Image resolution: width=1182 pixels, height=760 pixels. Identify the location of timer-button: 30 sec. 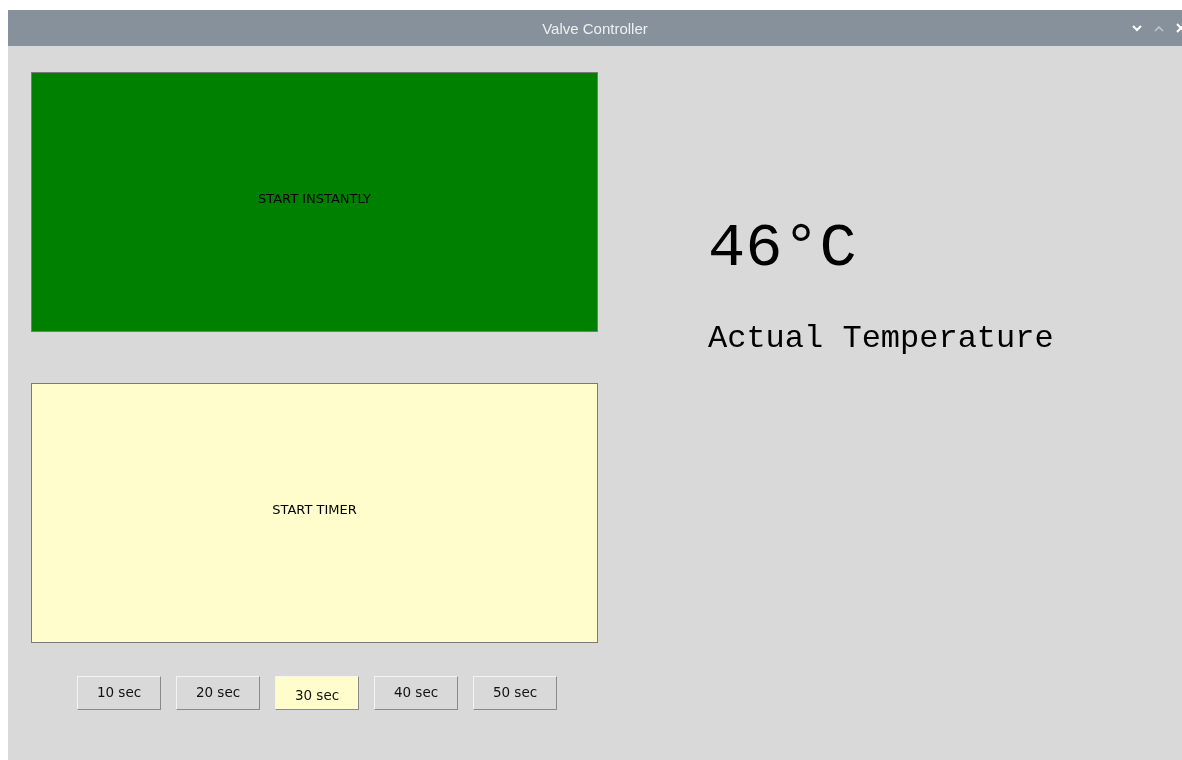
(317, 693).